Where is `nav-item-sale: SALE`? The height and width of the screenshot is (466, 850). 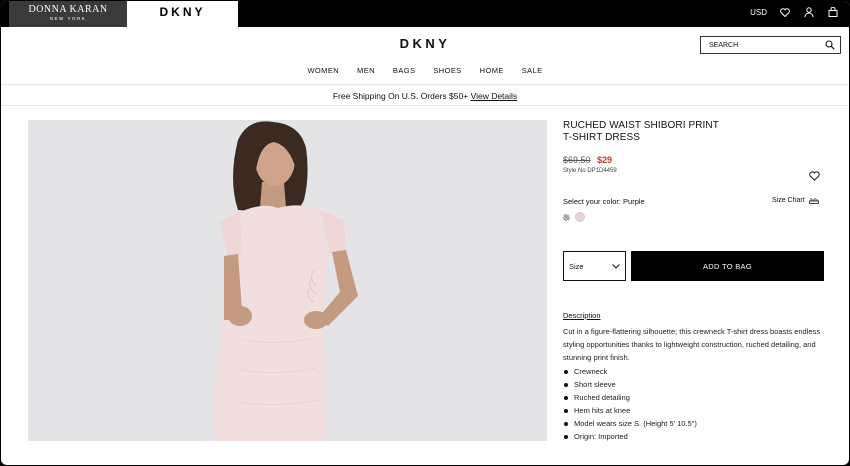 nav-item-sale: SALE is located at coordinates (532, 70).